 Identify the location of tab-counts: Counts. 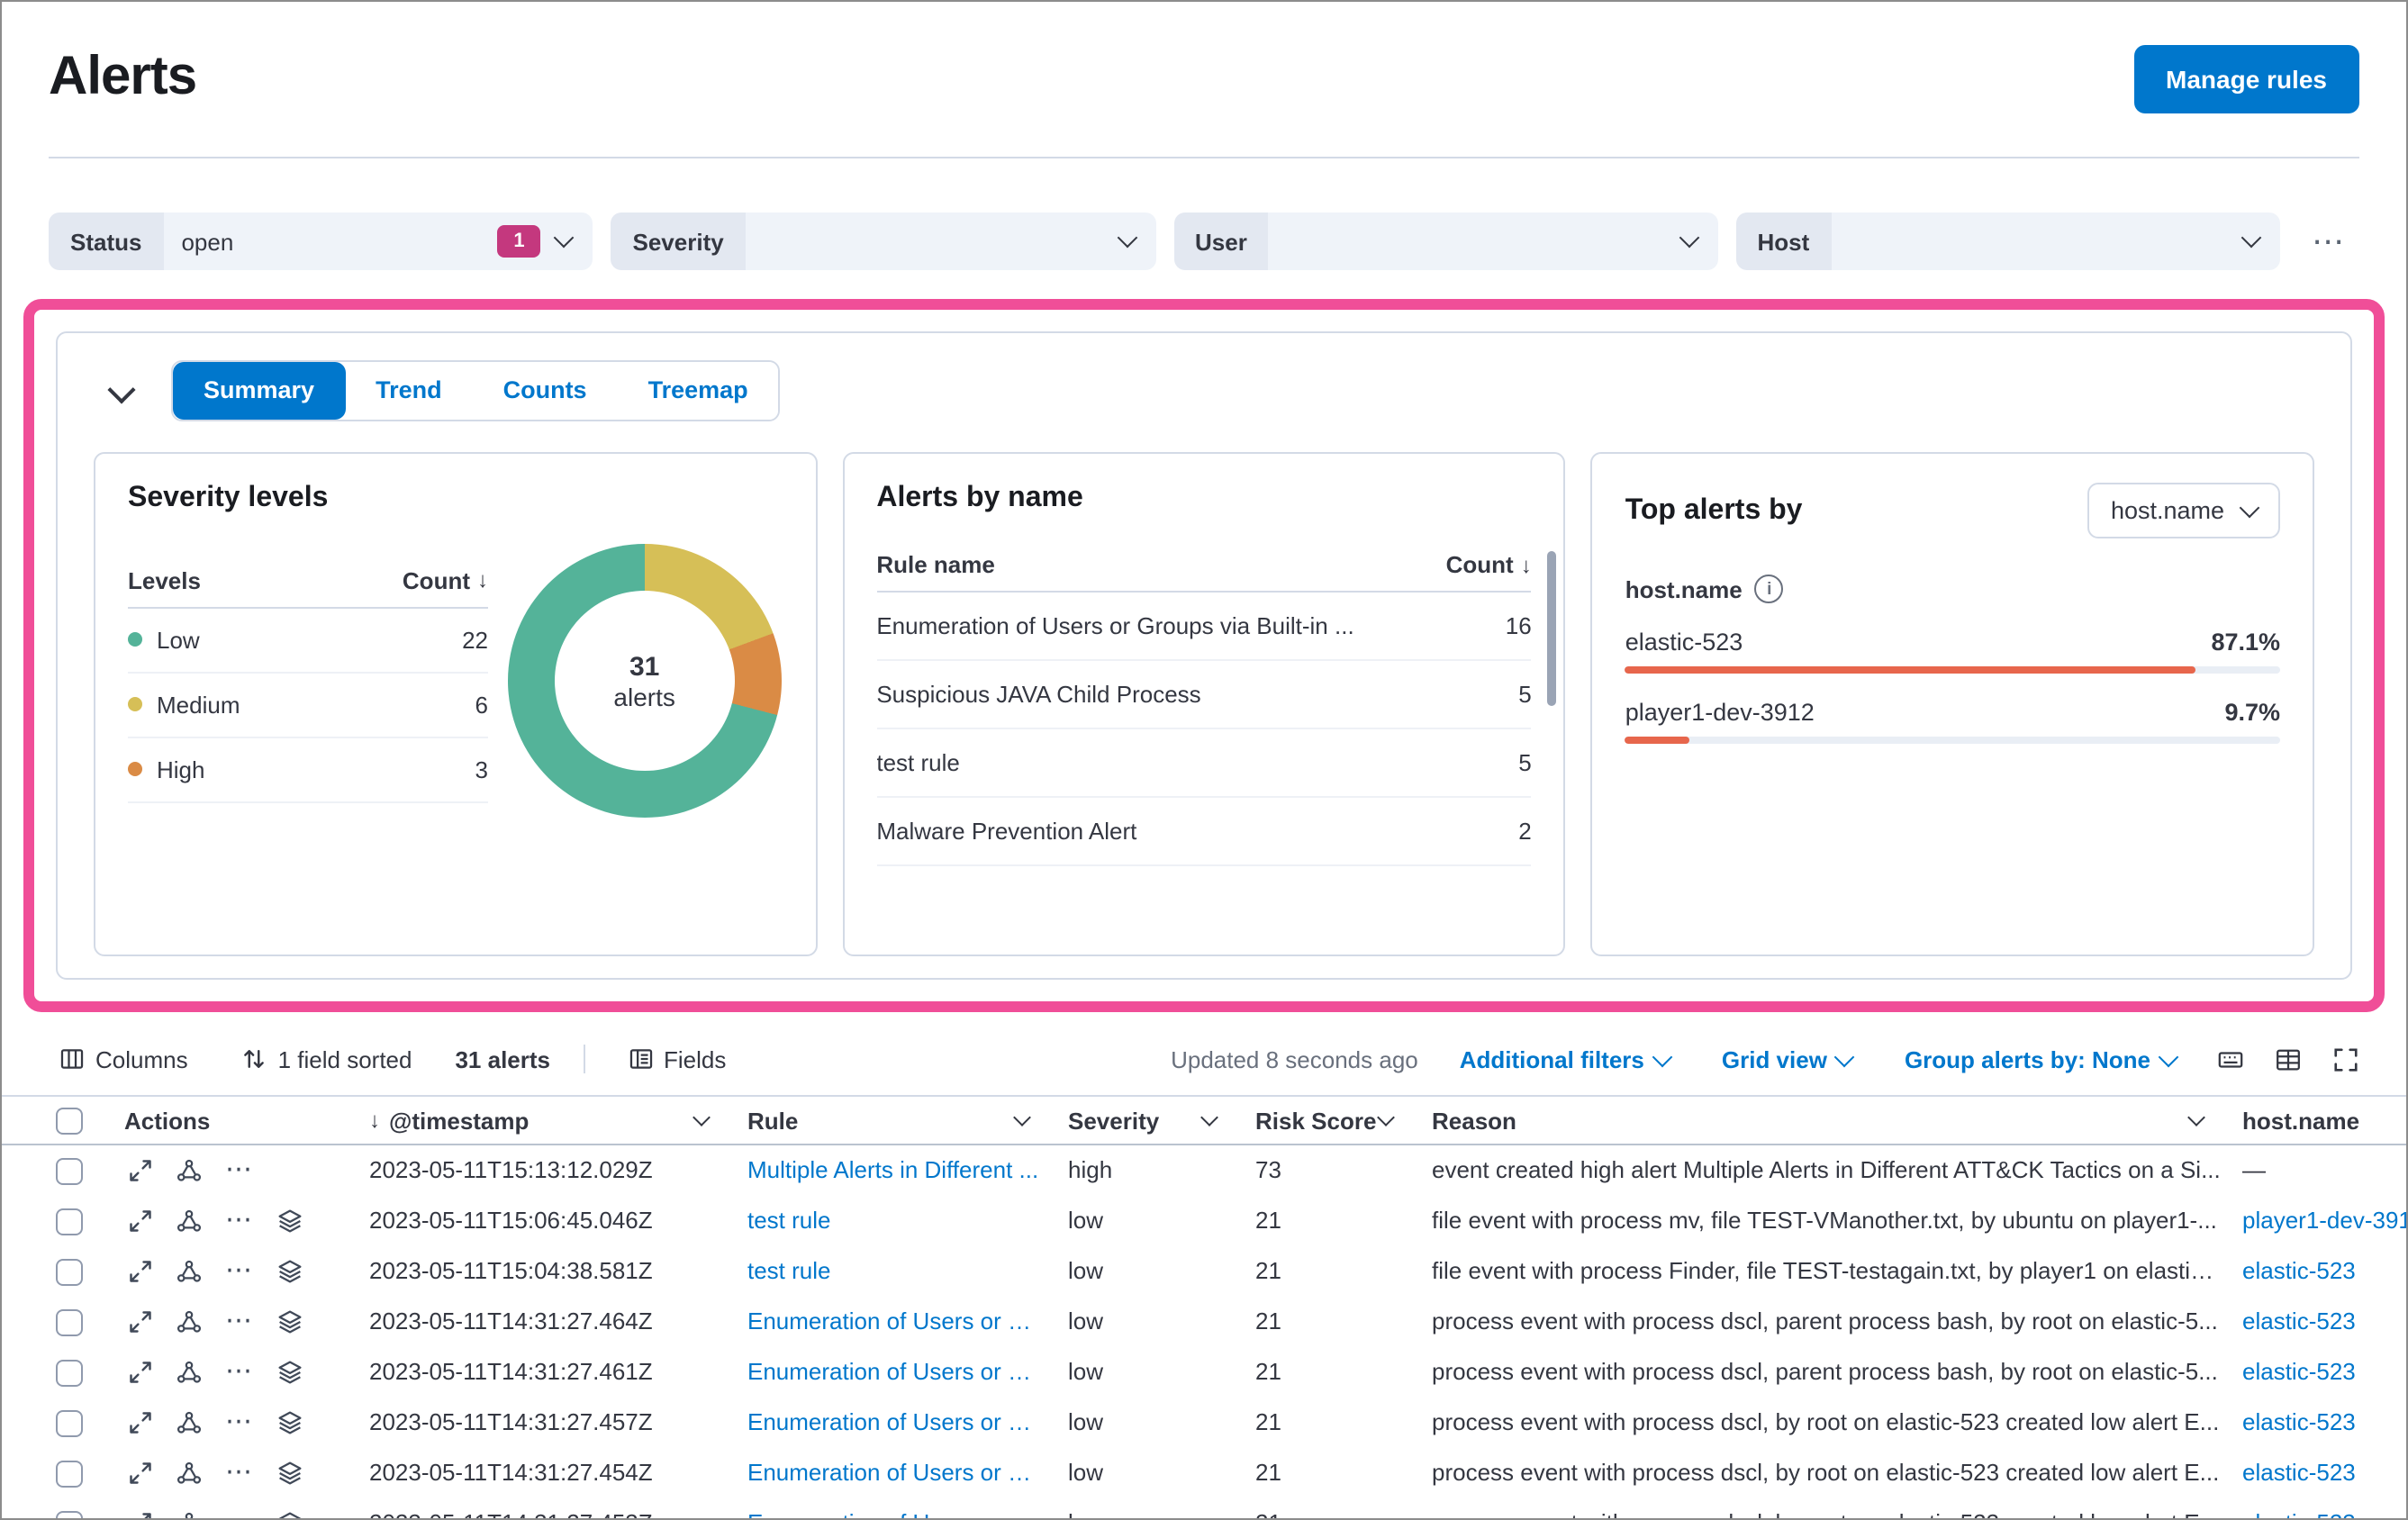
(545, 391).